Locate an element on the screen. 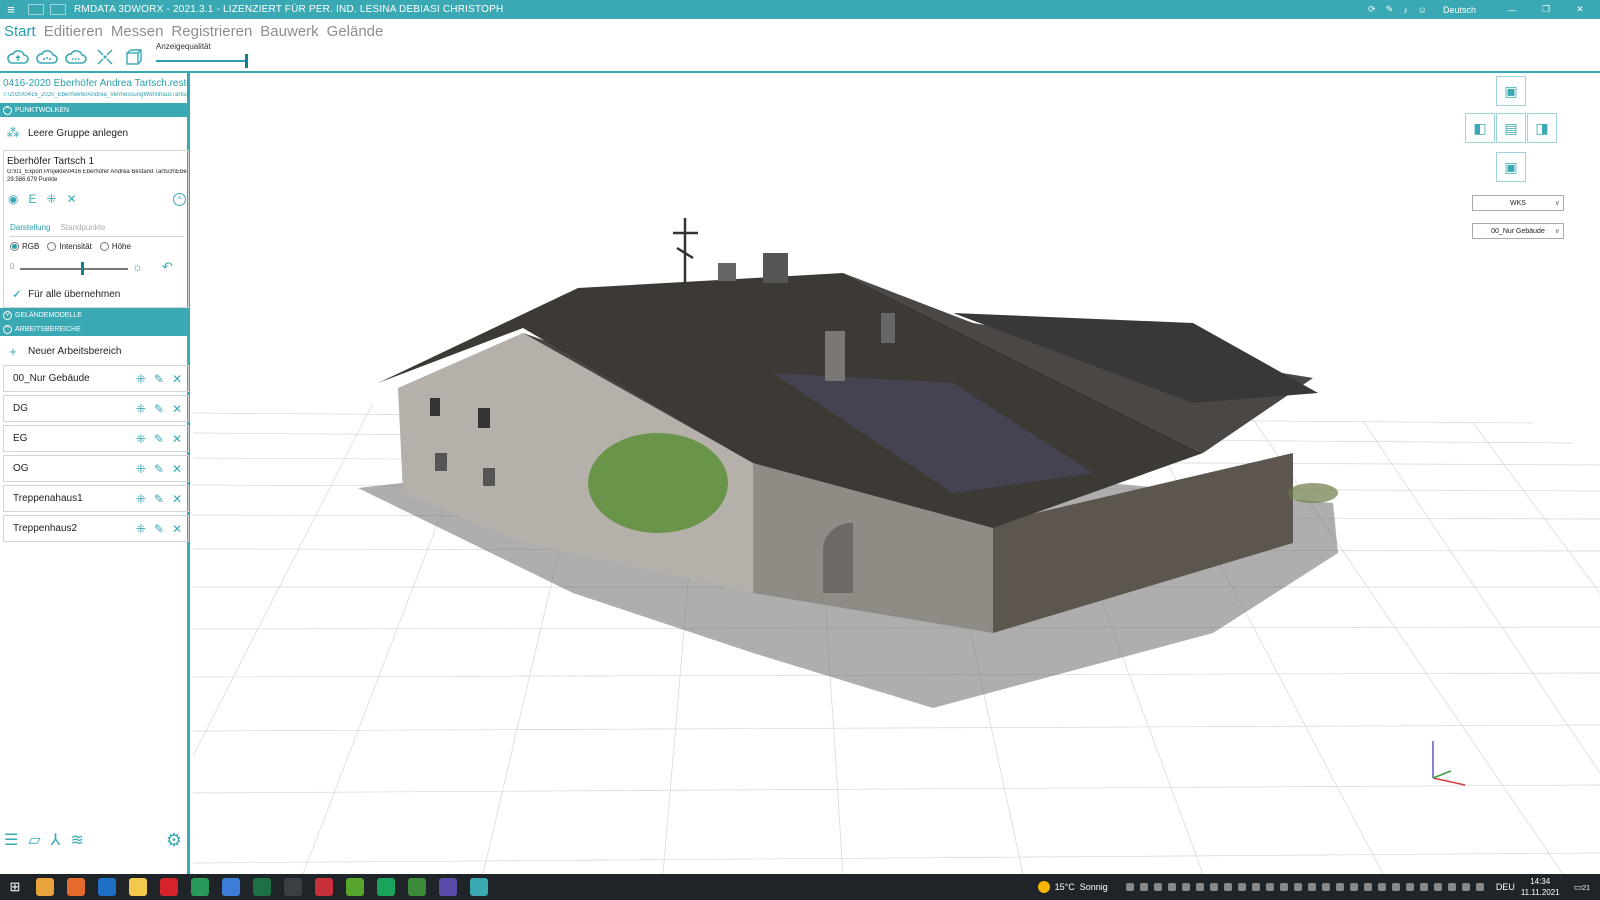 The height and width of the screenshot is (900, 1600). axes-icon: ⅄ is located at coordinates (56, 840).